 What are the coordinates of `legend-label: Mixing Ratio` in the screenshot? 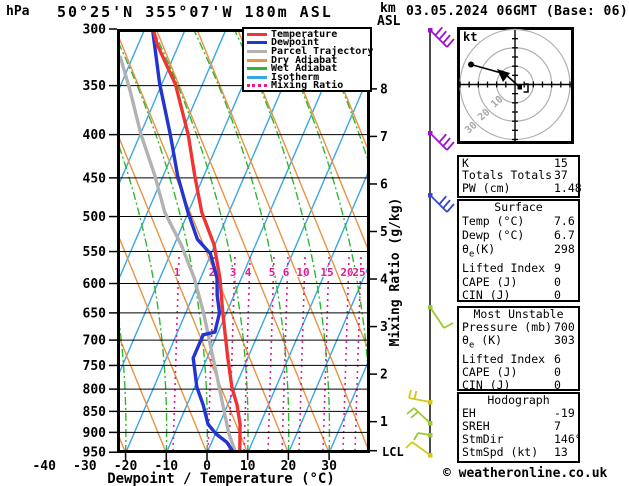 It's located at (307, 86).